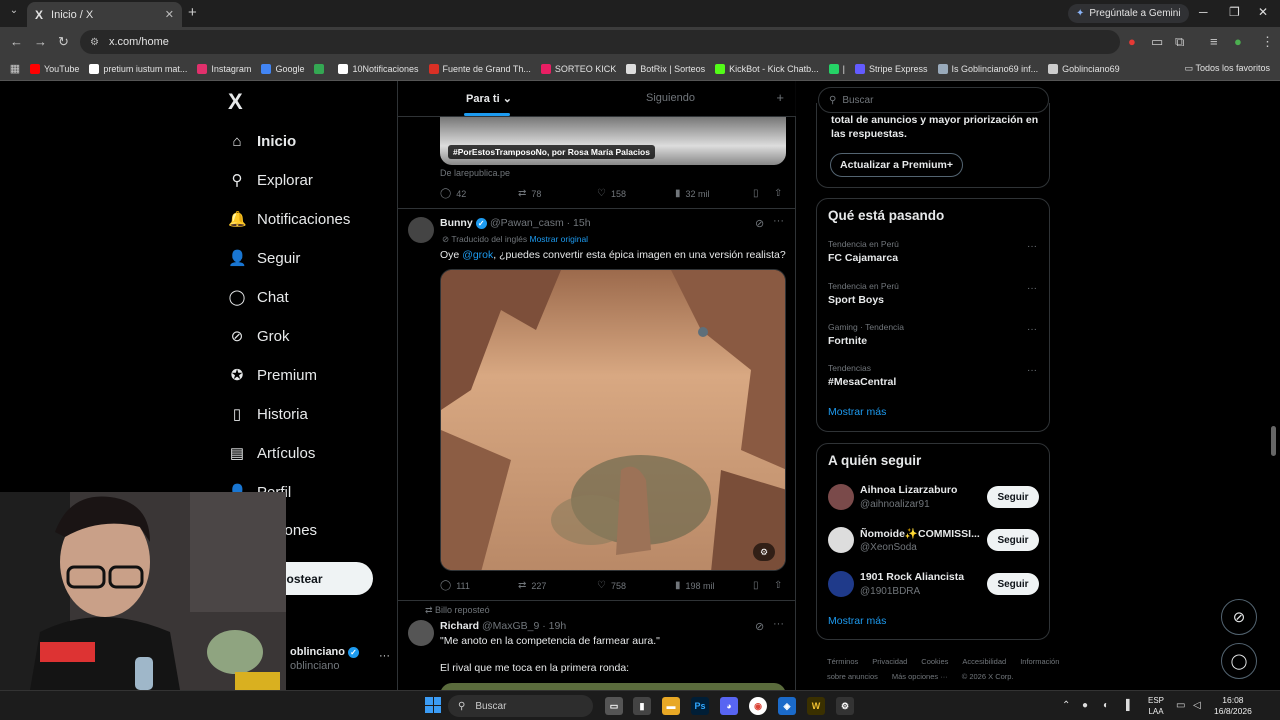  Describe the element at coordinates (258, 297) in the screenshot. I see `nav-item-chat: ◯ Chat` at that location.